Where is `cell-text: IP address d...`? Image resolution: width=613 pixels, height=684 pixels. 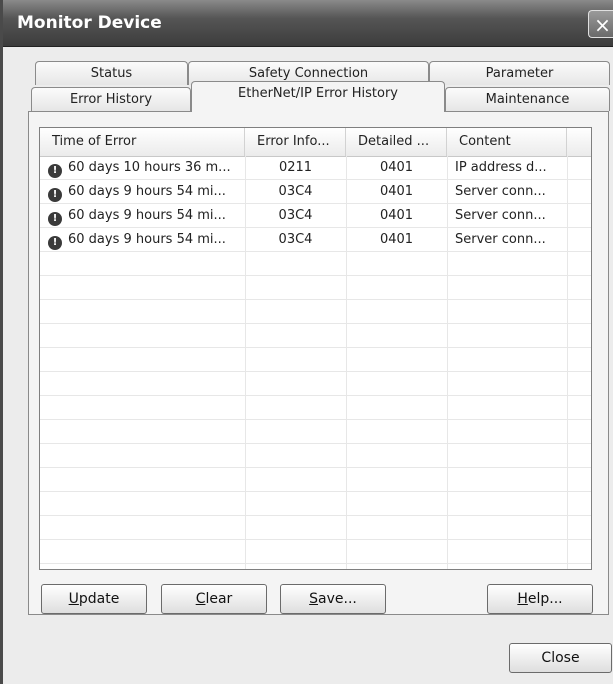 cell-text: IP address d... is located at coordinates (501, 167).